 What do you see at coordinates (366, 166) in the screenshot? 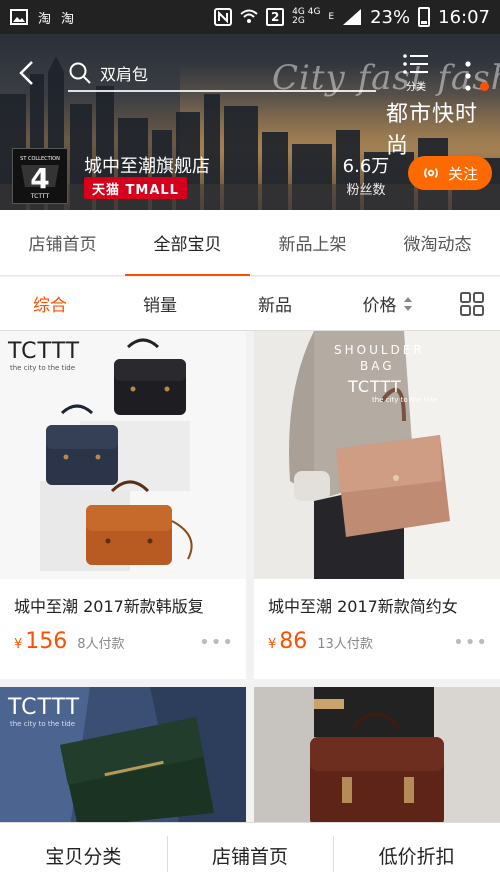
I see `fans-count: 6.6万` at bounding box center [366, 166].